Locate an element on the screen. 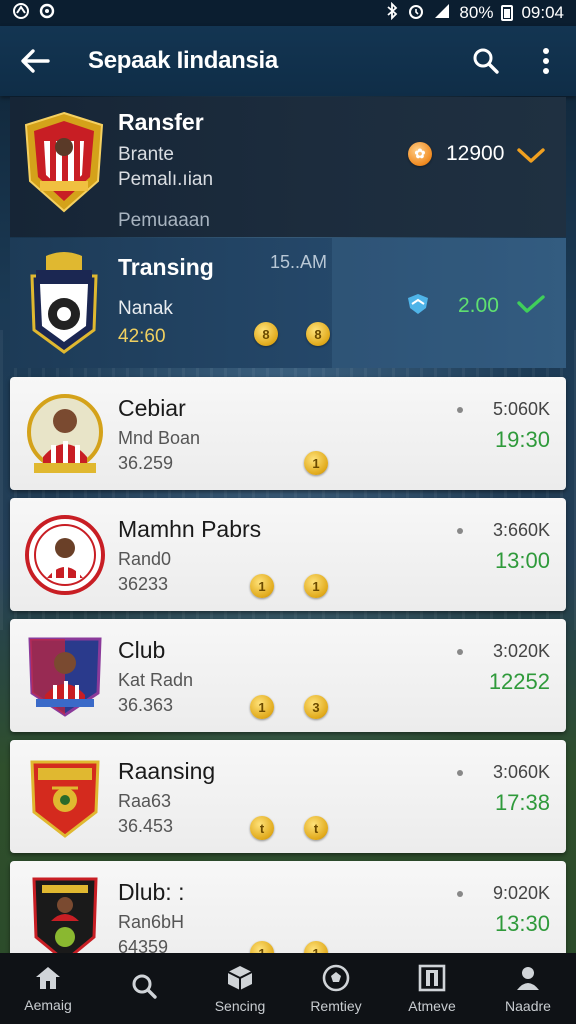 This screenshot has width=576, height=1024. featured-line: Nanak is located at coordinates (145, 308).